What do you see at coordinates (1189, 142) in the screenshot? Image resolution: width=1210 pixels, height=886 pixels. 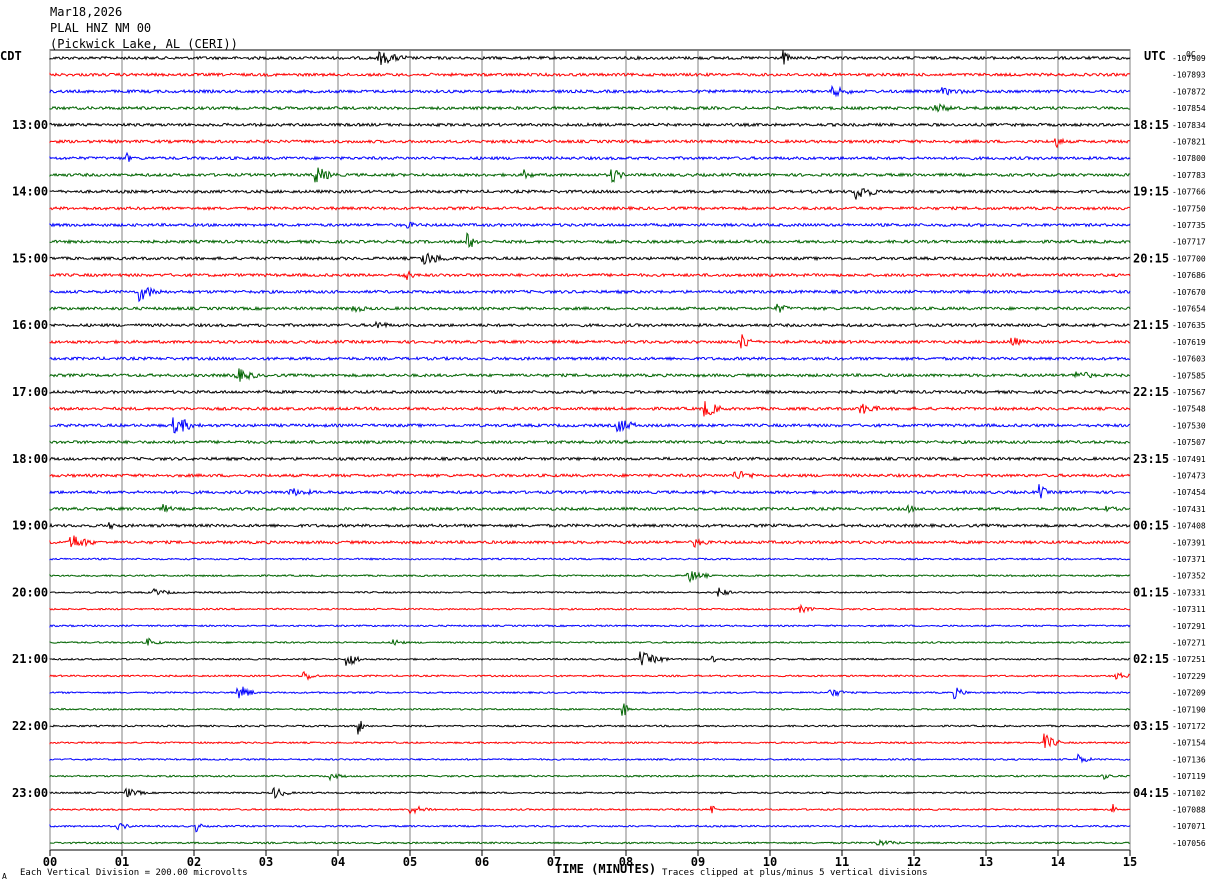 I see `trace-offset-label: -107821` at bounding box center [1189, 142].